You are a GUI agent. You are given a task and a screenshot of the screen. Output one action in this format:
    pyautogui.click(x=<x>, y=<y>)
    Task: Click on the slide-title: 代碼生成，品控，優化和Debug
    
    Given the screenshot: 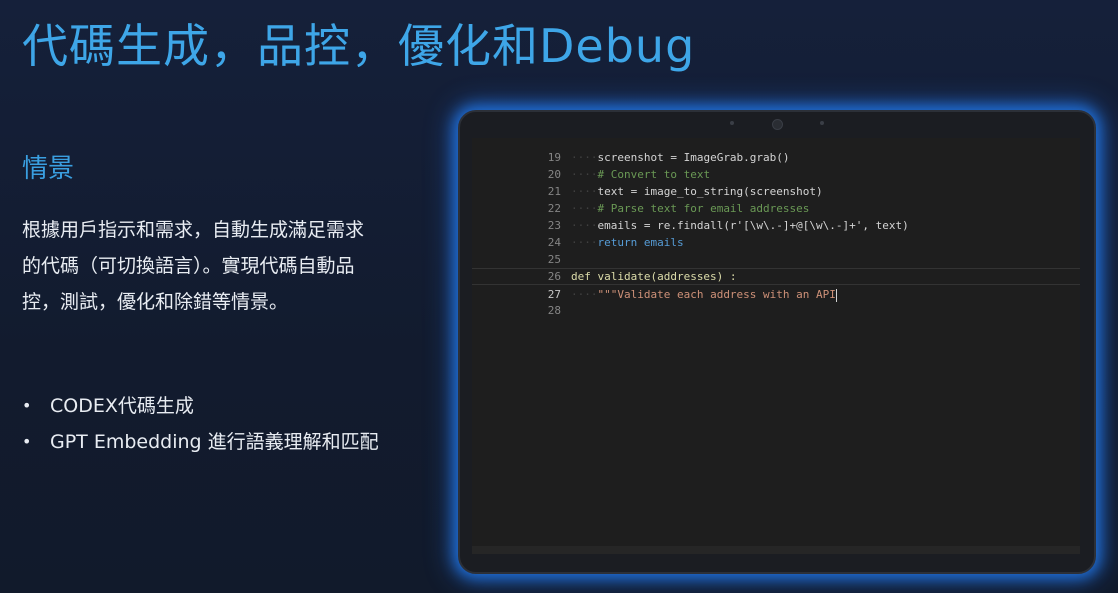 What is the action you would take?
    pyautogui.click(x=359, y=46)
    